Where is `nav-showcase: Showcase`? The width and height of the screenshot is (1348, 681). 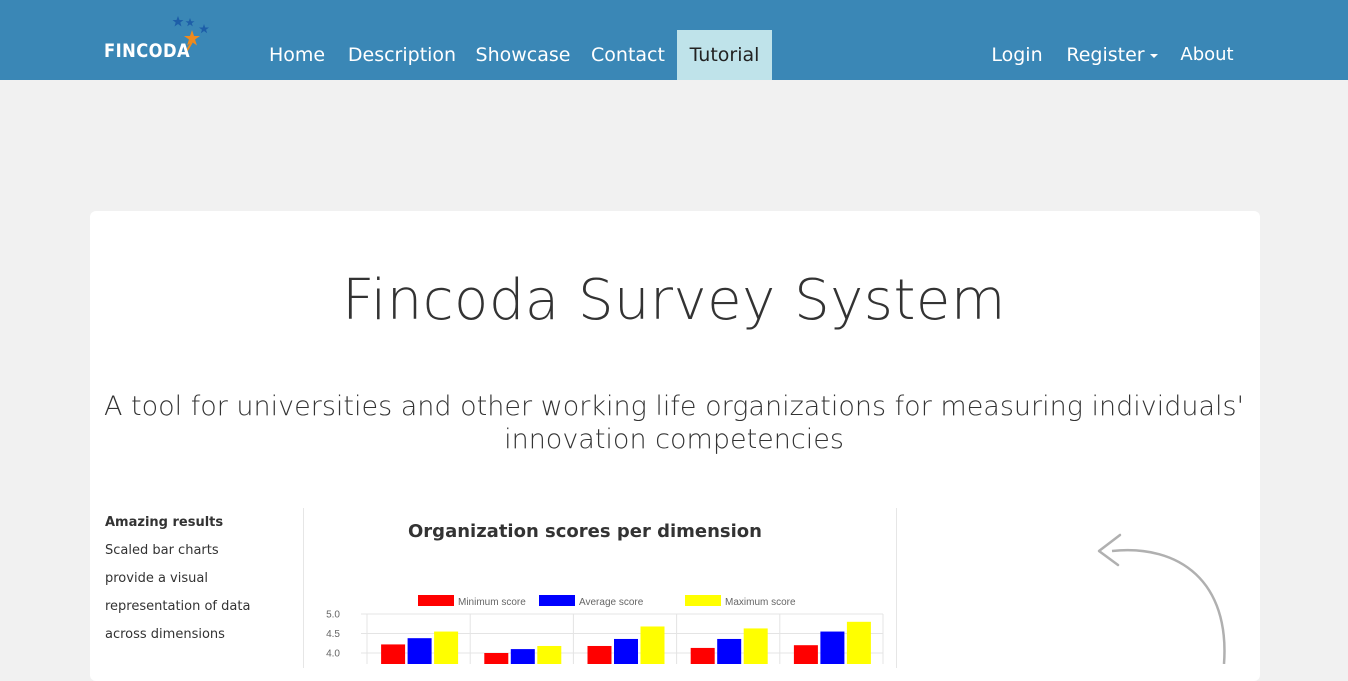 nav-showcase: Showcase is located at coordinates (523, 55).